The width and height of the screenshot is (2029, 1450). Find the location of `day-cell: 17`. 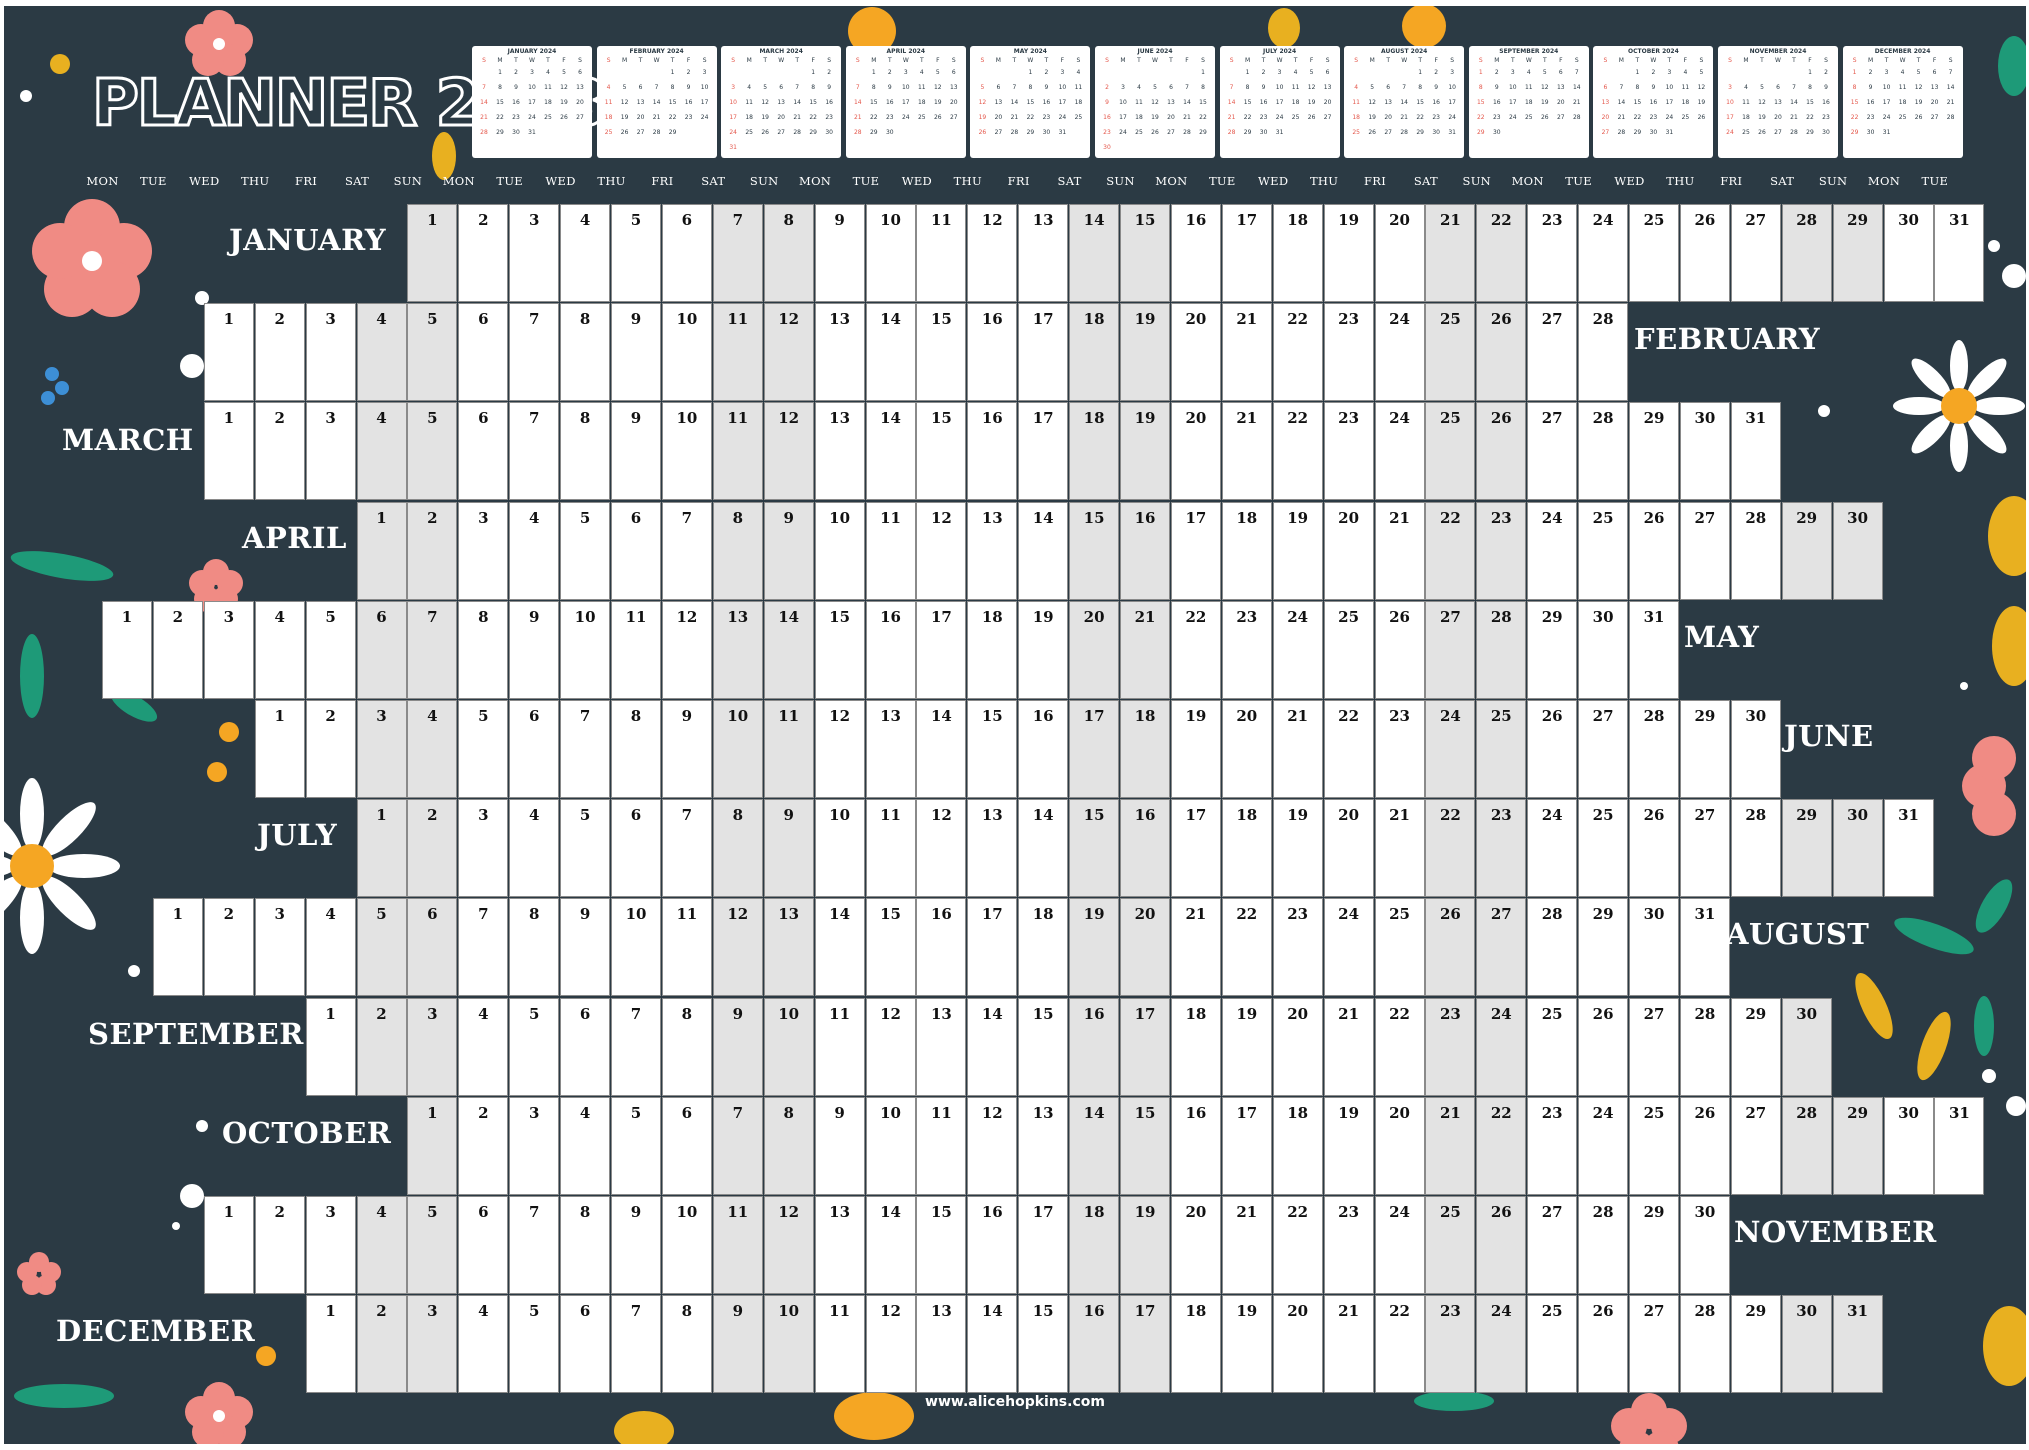

day-cell: 17 is located at coordinates (1246, 1145).